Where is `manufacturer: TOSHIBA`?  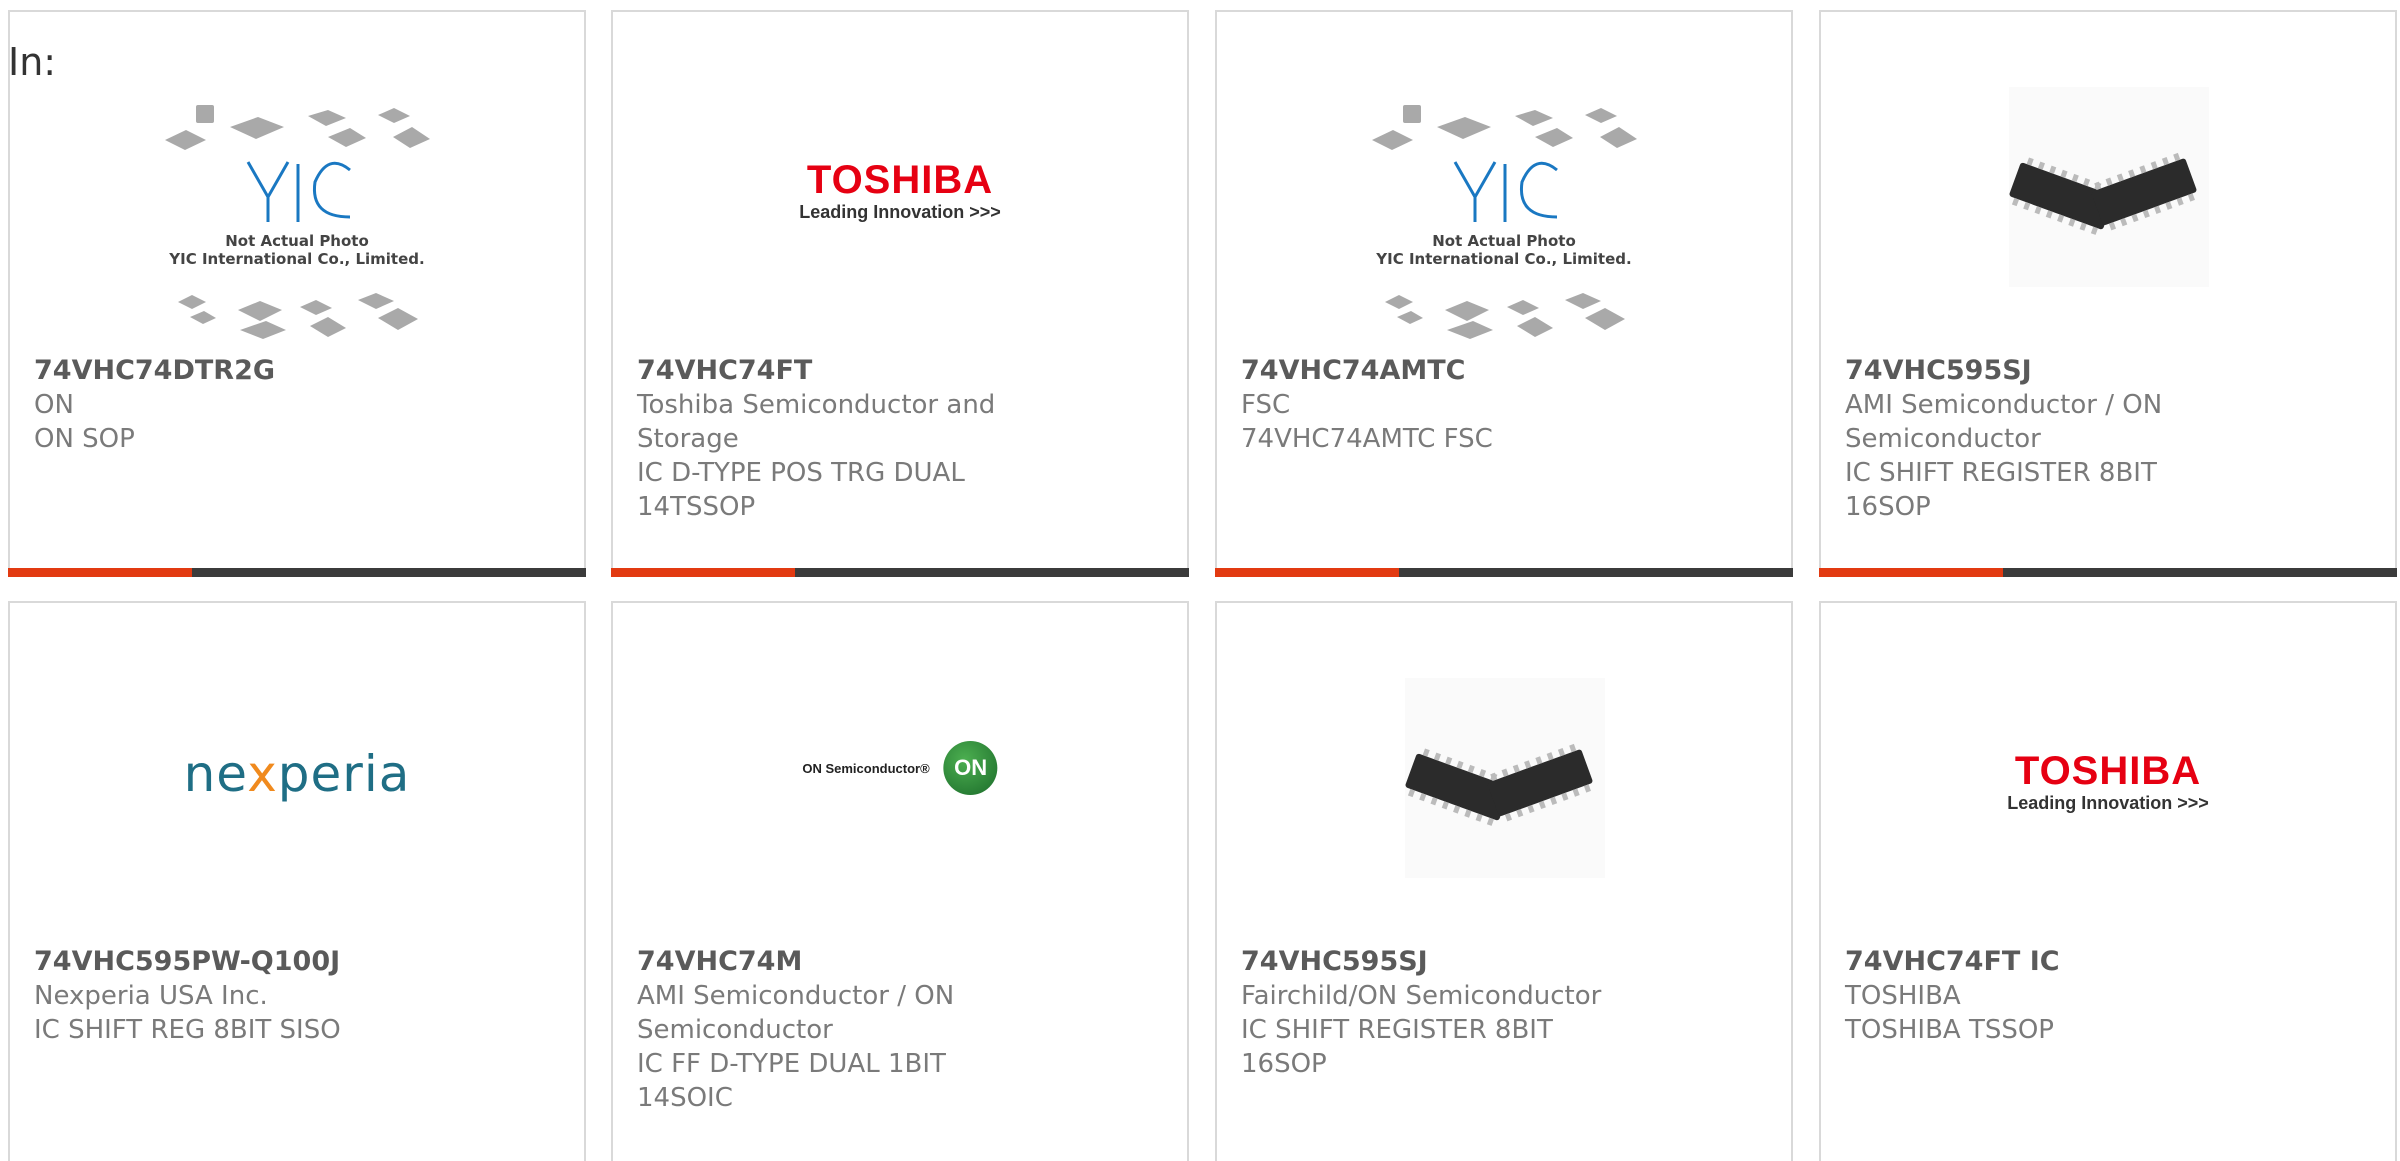 manufacturer: TOSHIBA is located at coordinates (1903, 996).